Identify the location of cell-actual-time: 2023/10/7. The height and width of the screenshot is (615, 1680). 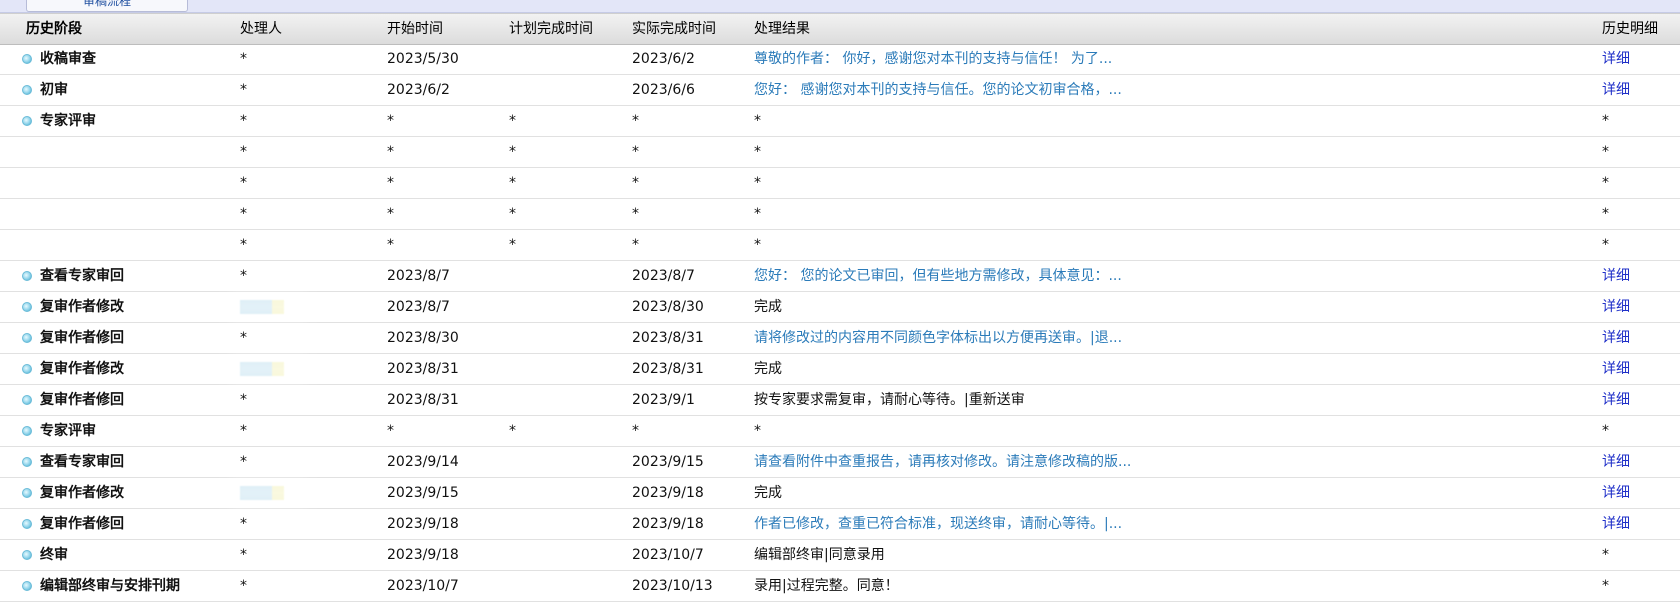
(668, 555).